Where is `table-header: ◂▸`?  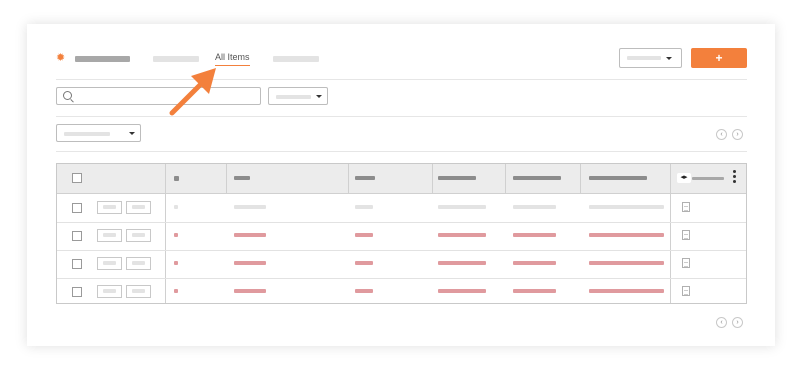 table-header: ◂▸ is located at coordinates (401, 179).